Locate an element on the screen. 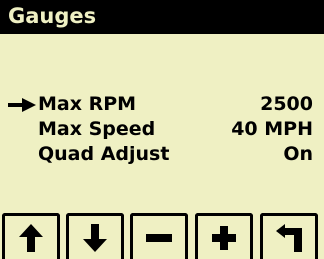 The image size is (324, 259). menu-item-label: Quad Adjust is located at coordinates (104, 154).